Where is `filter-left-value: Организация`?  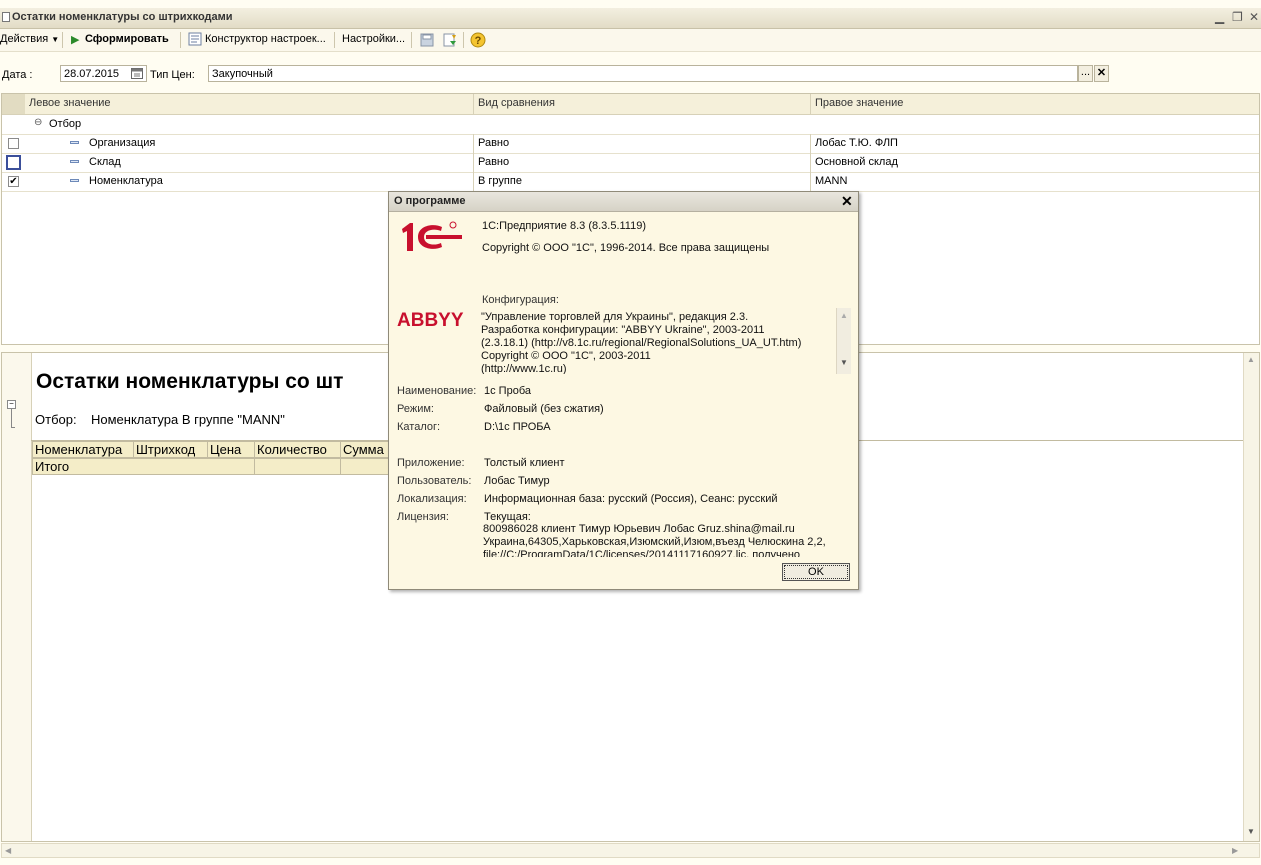
filter-left-value: Организация is located at coordinates (122, 143).